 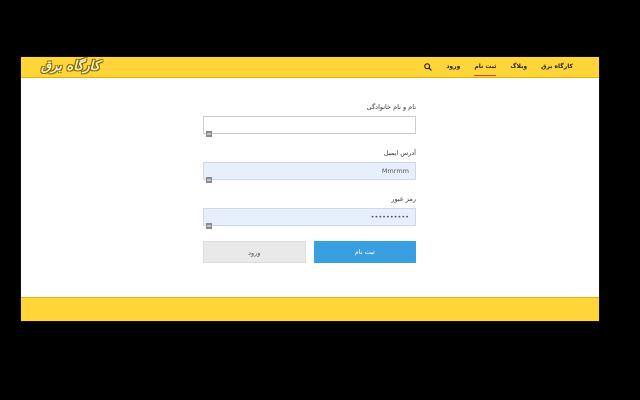 What do you see at coordinates (389, 217) in the screenshot?
I see `password-value: ••••••••••` at bounding box center [389, 217].